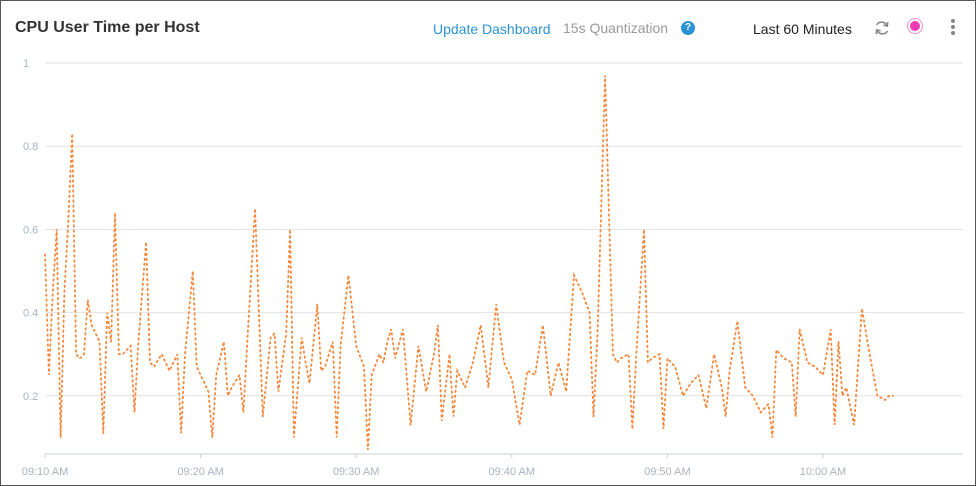  Describe the element at coordinates (667, 472) in the screenshot. I see `x-tick-label: 09:50 AM` at that location.